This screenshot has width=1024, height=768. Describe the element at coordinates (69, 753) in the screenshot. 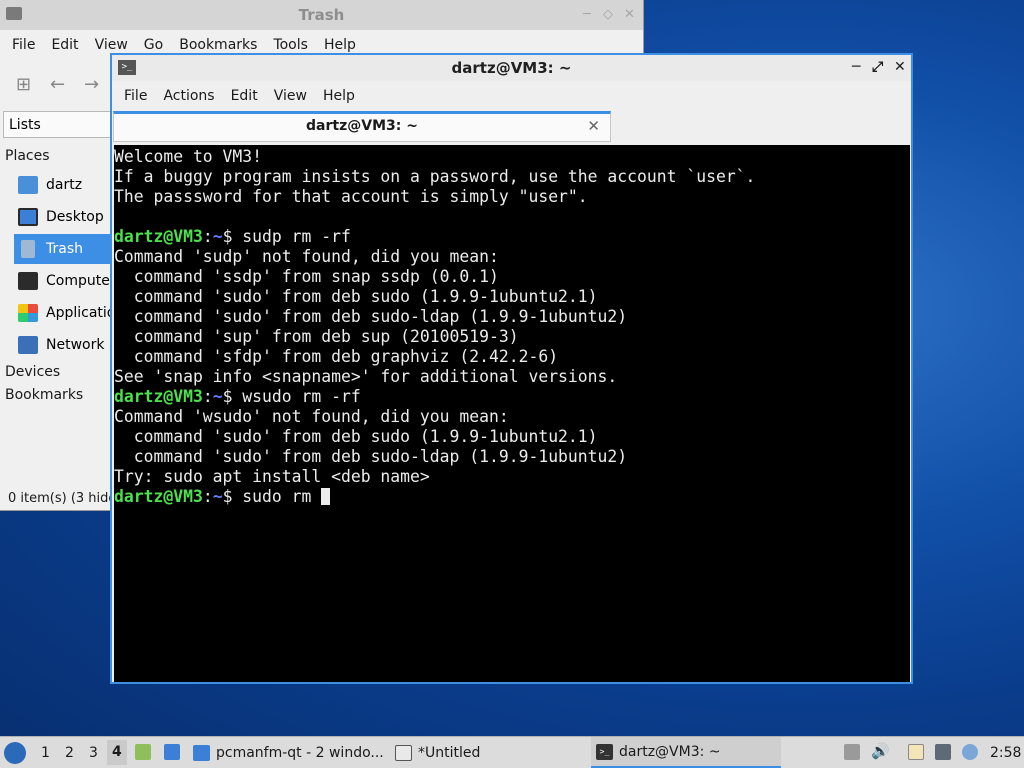

I see `workspace-2: 2` at that location.